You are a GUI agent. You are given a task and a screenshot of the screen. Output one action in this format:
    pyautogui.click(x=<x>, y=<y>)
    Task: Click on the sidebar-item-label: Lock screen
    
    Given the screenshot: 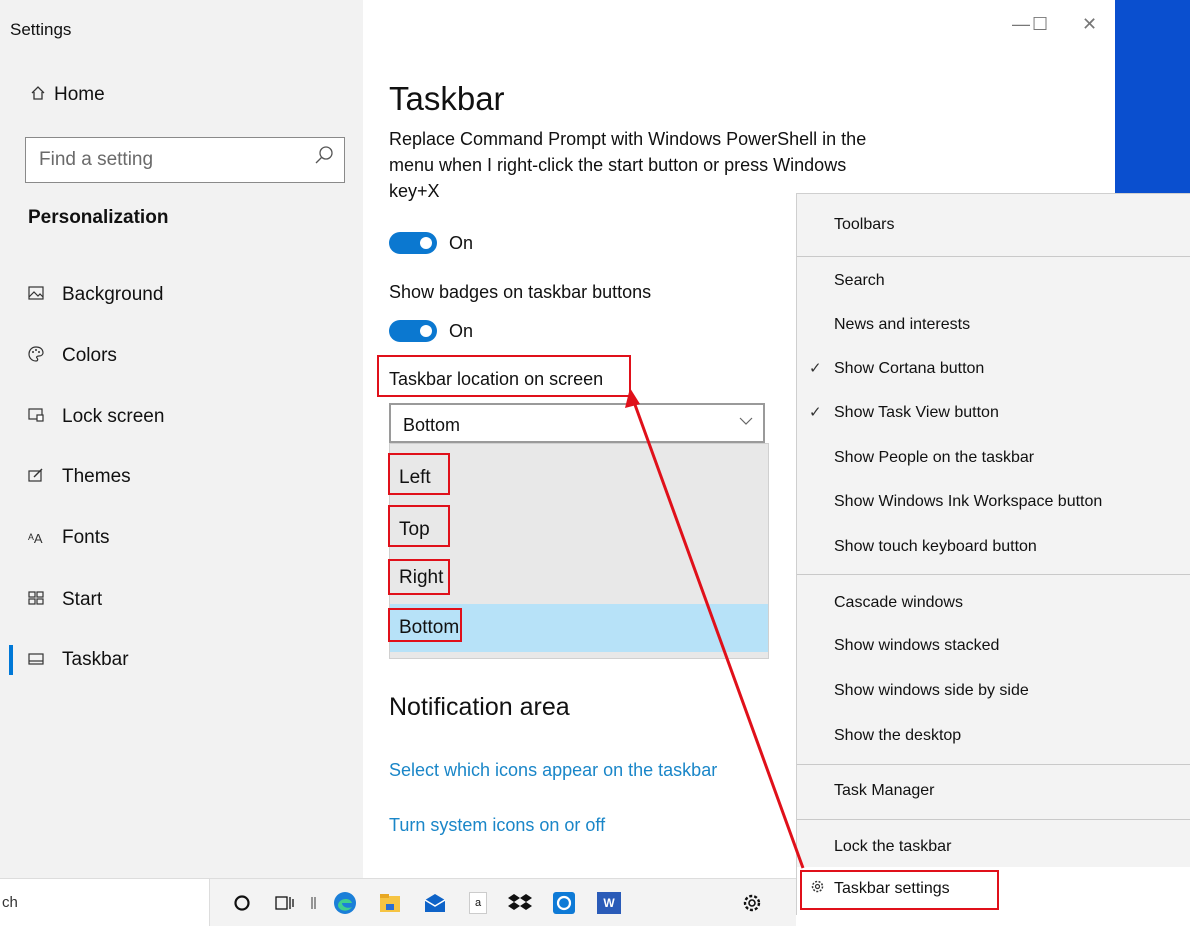 What is the action you would take?
    pyautogui.click(x=113, y=416)
    